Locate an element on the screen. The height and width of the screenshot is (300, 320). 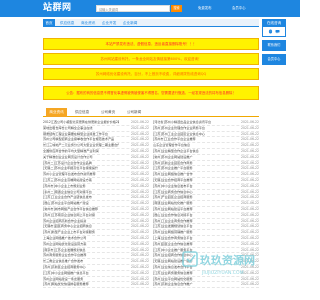
qq-icon is located at coordinates (270, 31).